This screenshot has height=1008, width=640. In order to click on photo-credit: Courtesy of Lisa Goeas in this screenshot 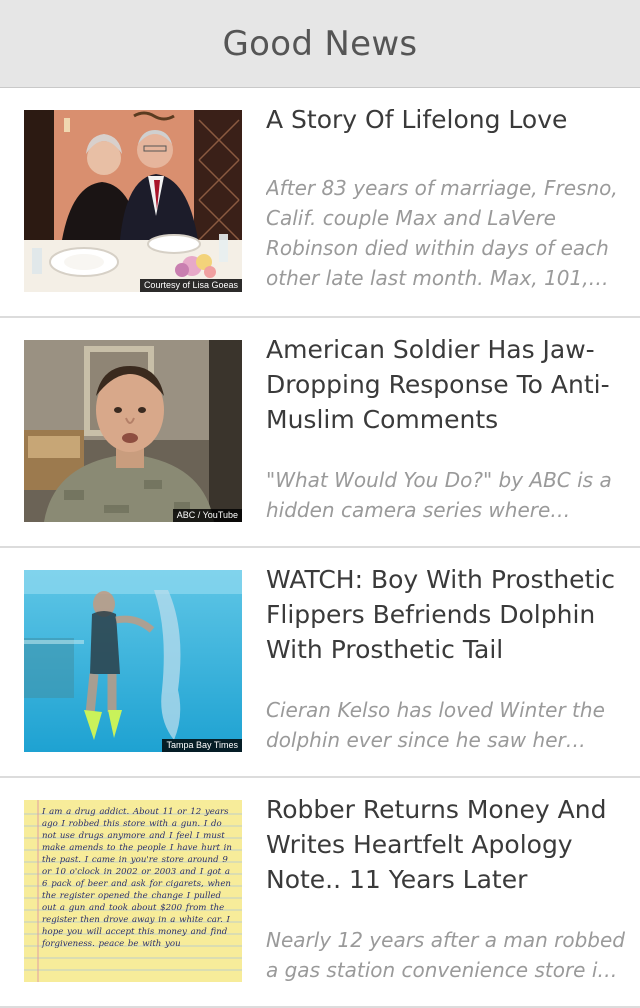, I will do `click(190, 285)`.